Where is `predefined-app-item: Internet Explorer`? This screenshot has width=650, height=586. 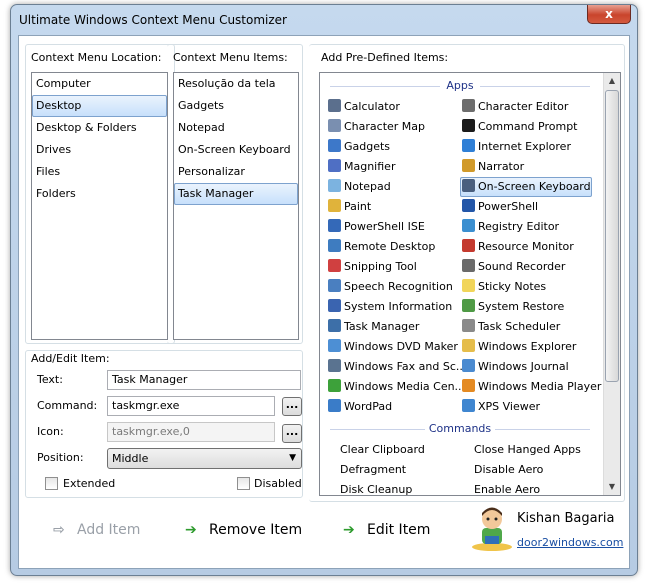
predefined-app-item: Internet Explorer is located at coordinates (526, 147).